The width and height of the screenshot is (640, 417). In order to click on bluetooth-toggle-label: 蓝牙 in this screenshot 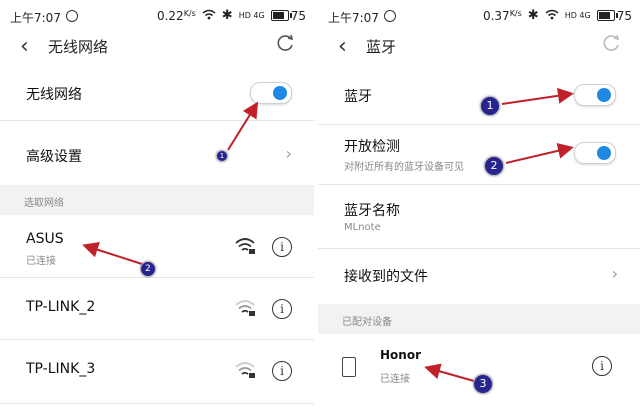, I will do `click(358, 97)`.